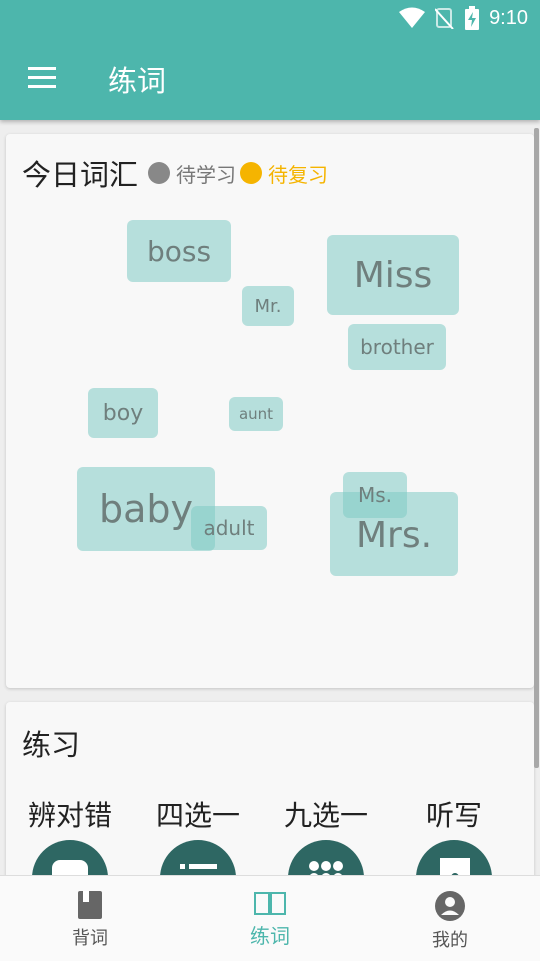 The height and width of the screenshot is (961, 540). I want to click on word-tag-boss: boss, so click(179, 251).